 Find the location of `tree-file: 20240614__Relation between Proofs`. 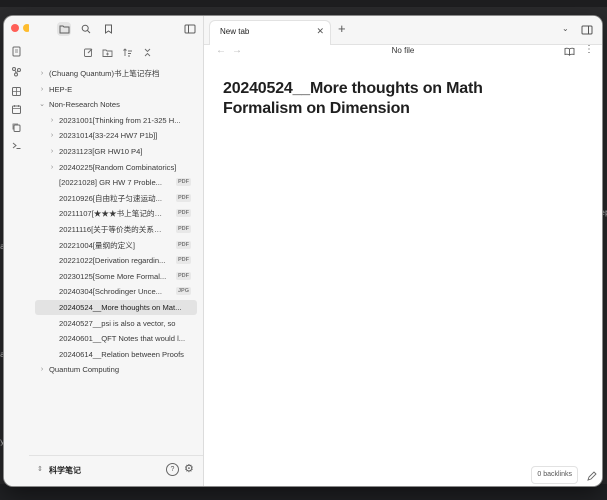

tree-file: 20240614__Relation between Proofs is located at coordinates (116, 354).